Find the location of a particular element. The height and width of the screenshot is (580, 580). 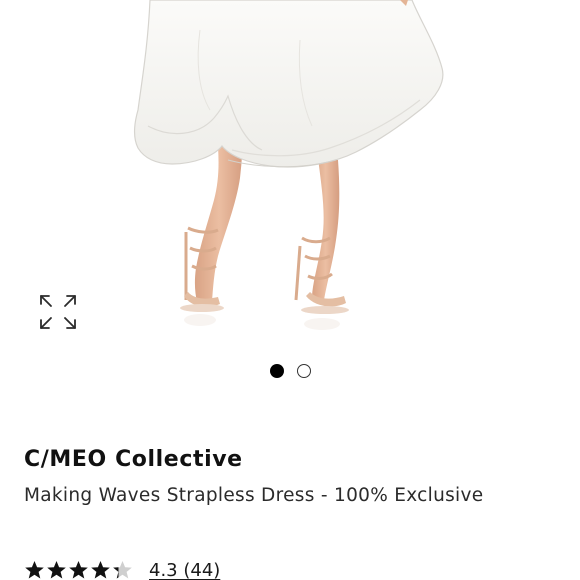

carousel-dots is located at coordinates (290, 373).